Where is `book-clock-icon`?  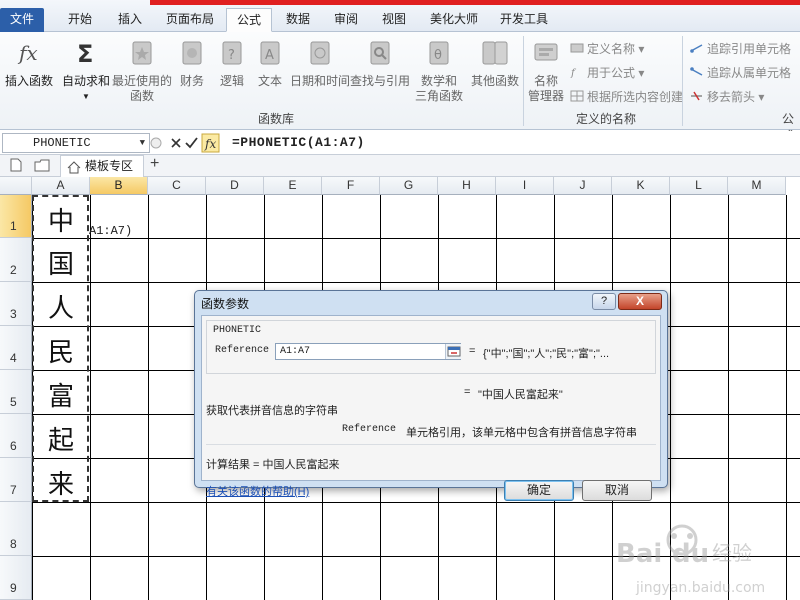
book-clock-icon is located at coordinates (320, 53).